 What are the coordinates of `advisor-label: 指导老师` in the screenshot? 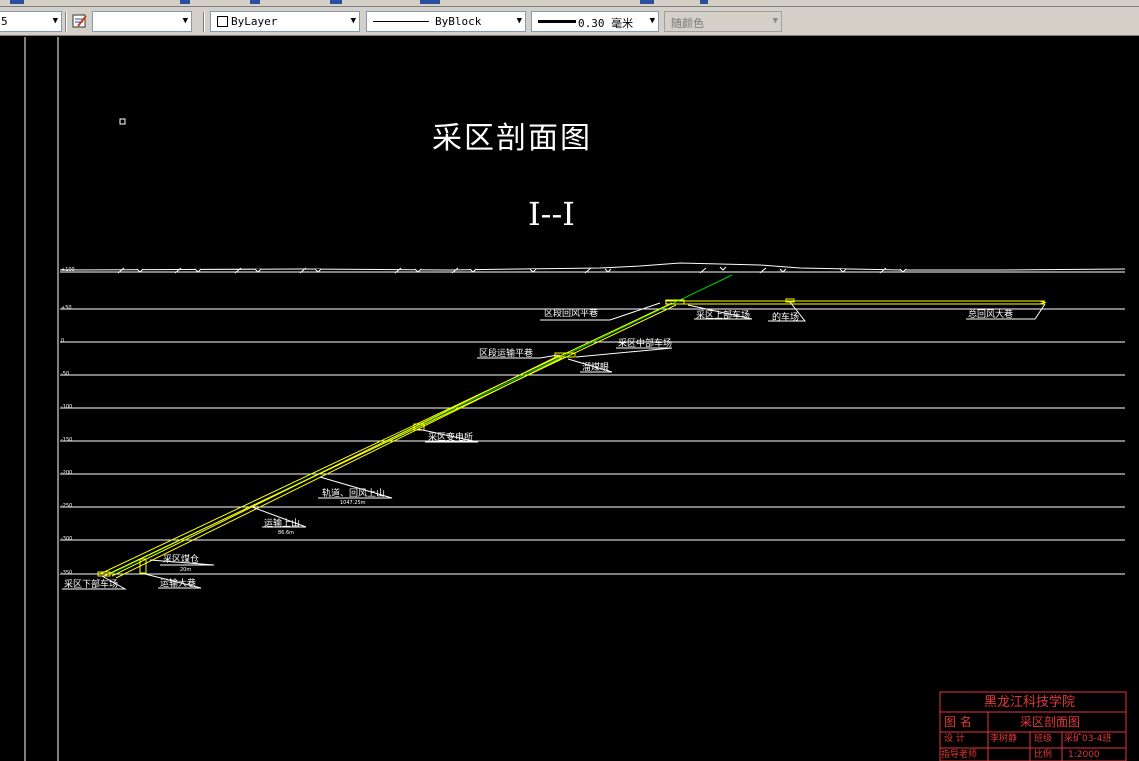 It's located at (959, 755).